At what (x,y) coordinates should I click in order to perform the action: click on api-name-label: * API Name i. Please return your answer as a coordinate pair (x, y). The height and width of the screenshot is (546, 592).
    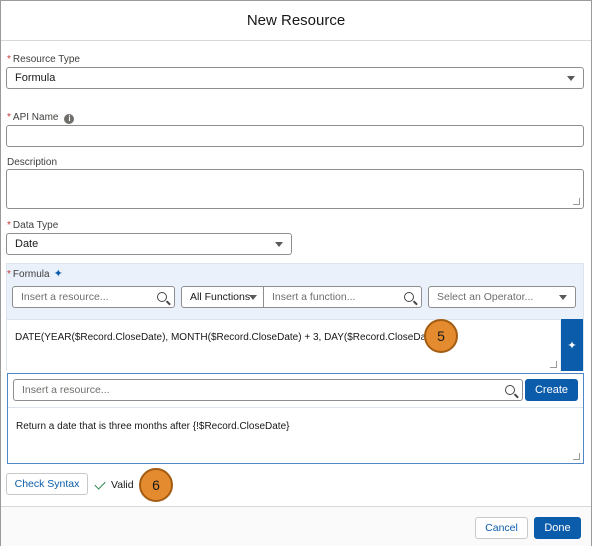
    Looking at the image, I should click on (41, 118).